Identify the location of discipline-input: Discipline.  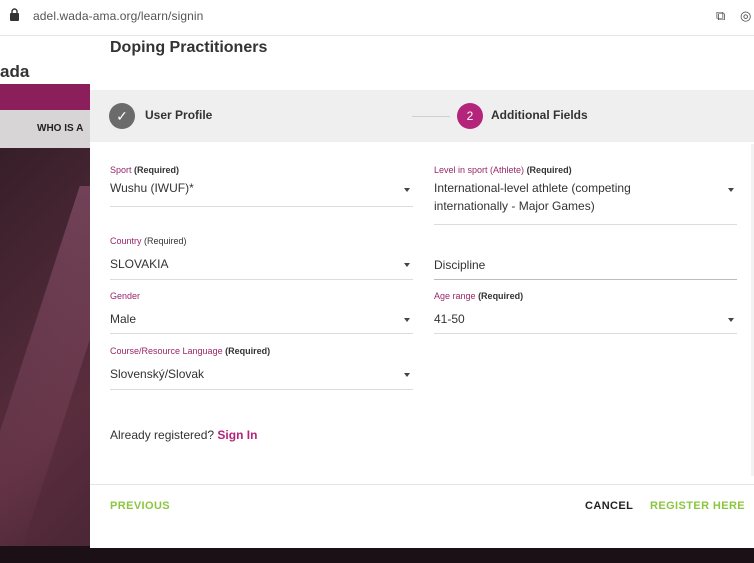
(585, 267).